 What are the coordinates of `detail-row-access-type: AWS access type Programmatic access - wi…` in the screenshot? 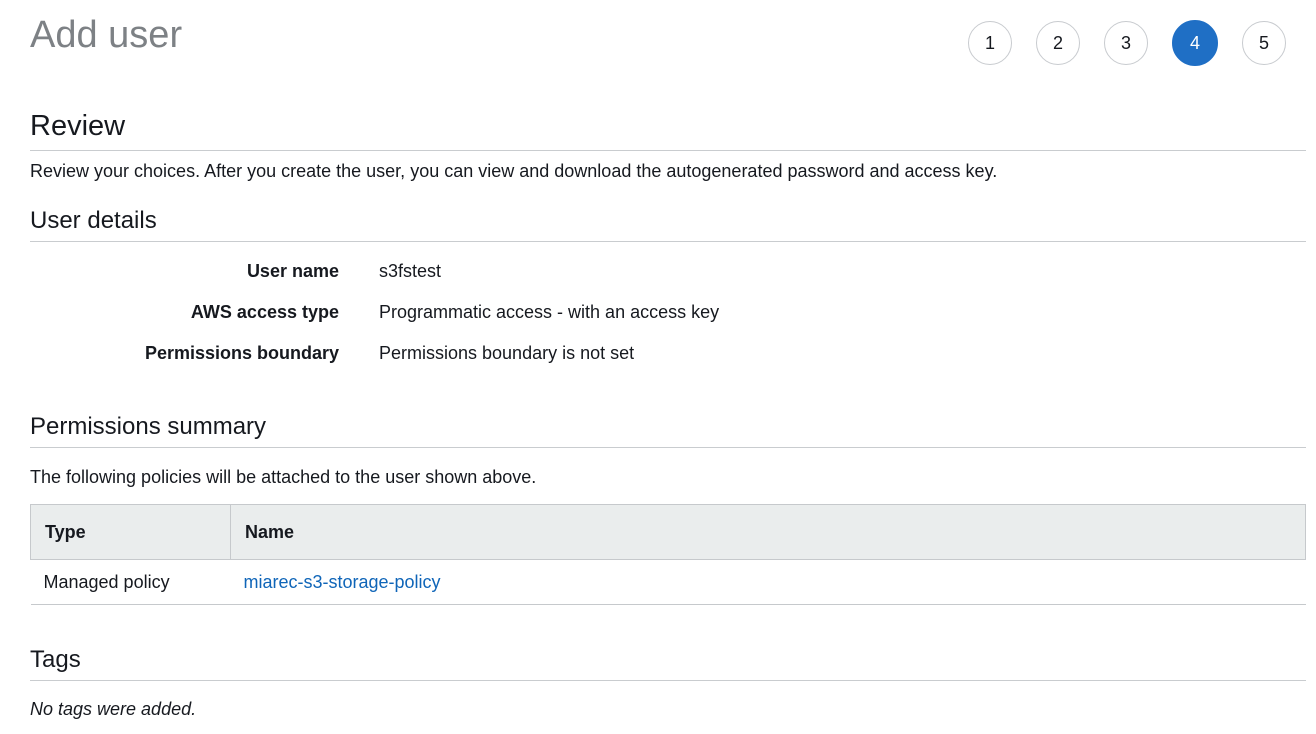 It's located at (480, 320).